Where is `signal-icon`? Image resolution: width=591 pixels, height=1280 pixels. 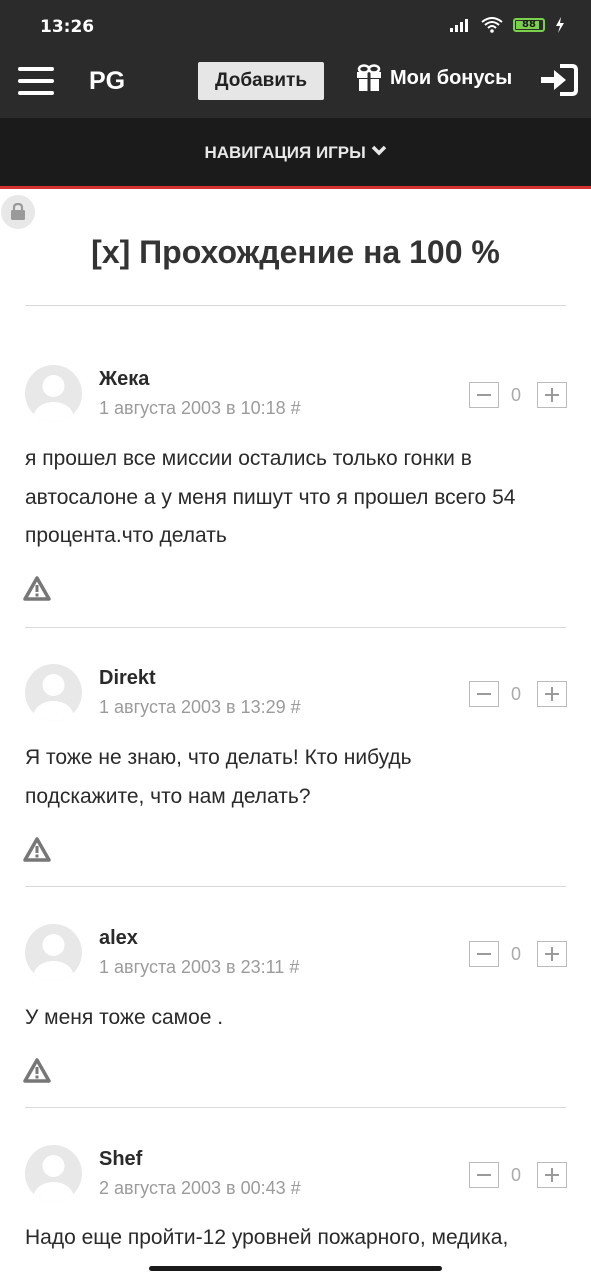
signal-icon is located at coordinates (459, 25).